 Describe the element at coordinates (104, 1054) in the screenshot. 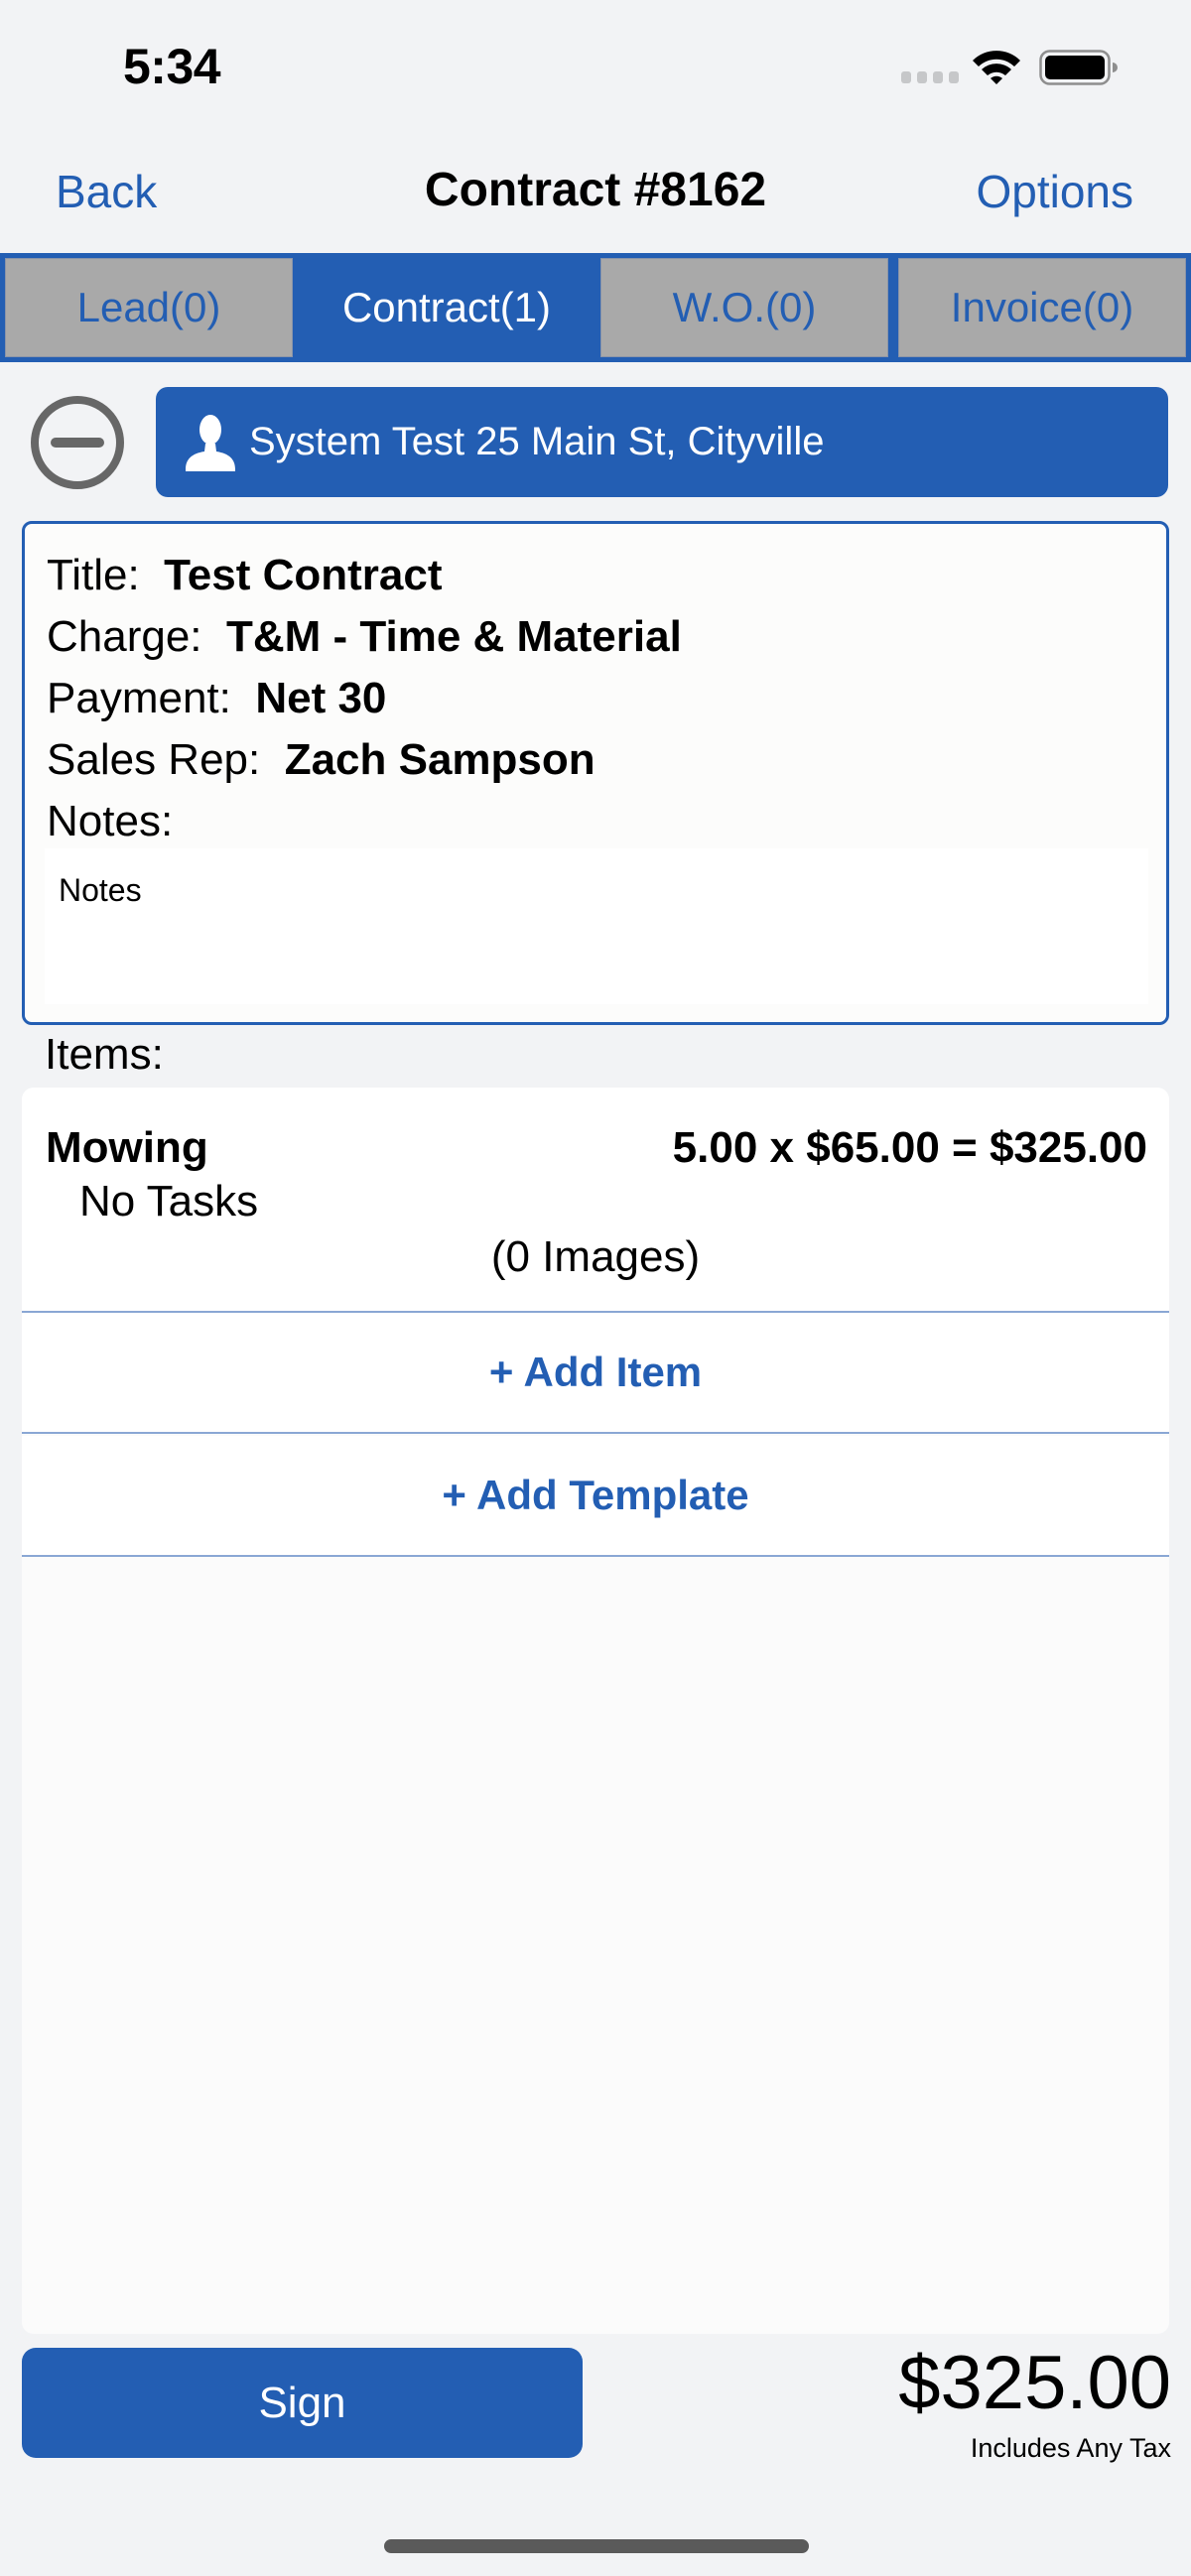

I see `items-label: Items:` at that location.